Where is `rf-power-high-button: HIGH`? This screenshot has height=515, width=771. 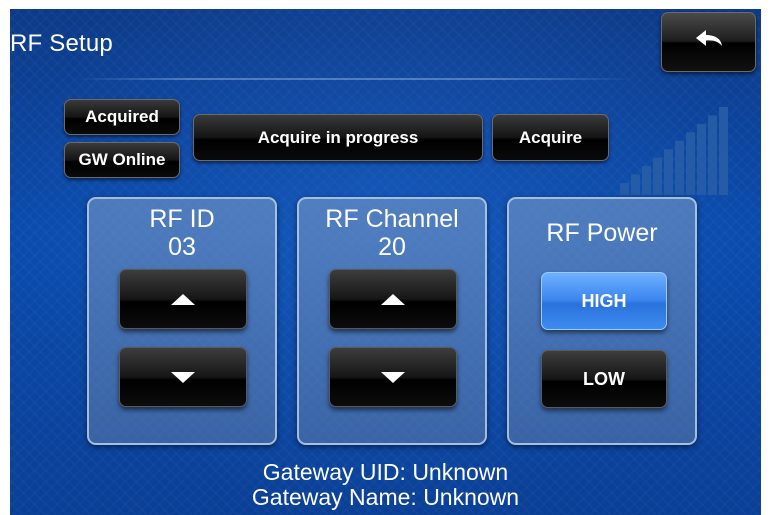
rf-power-high-button: HIGH is located at coordinates (604, 301).